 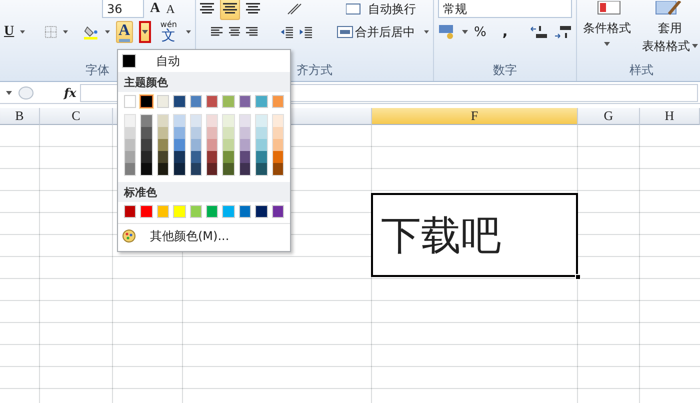 I want to click on conditional-format-button: 条件格式, so click(x=607, y=28).